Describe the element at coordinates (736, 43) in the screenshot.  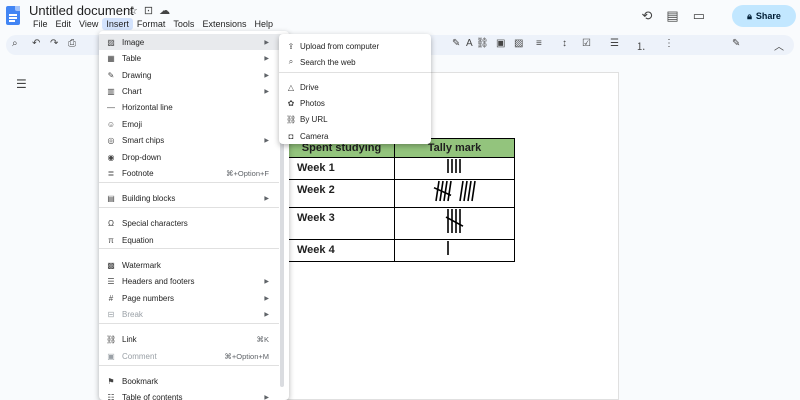
I see `editing-mode-icon: ✎` at that location.